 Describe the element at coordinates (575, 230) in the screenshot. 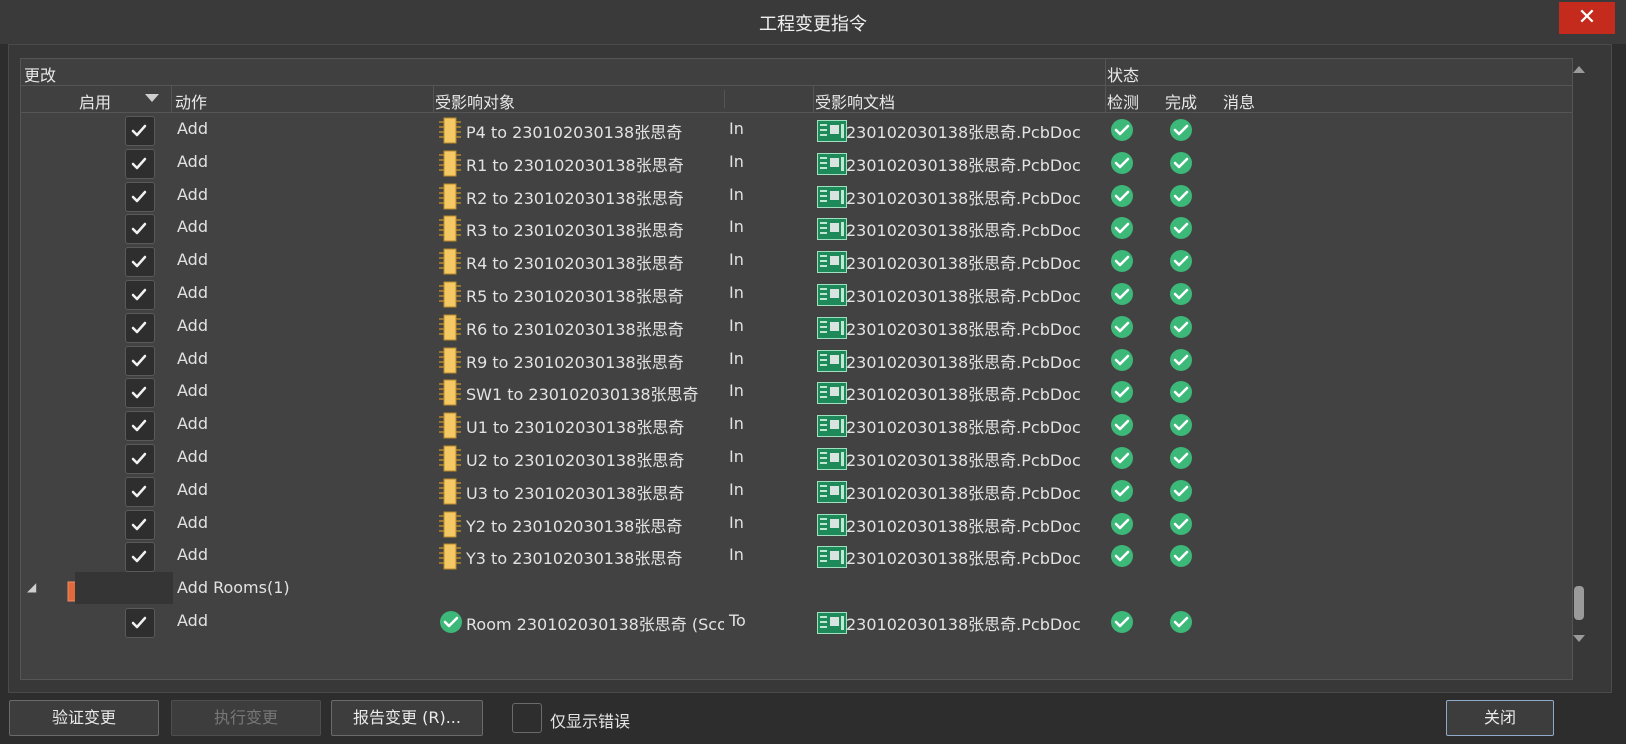

I see `affected-object-cell: R3 to 230102030138张思奇` at that location.